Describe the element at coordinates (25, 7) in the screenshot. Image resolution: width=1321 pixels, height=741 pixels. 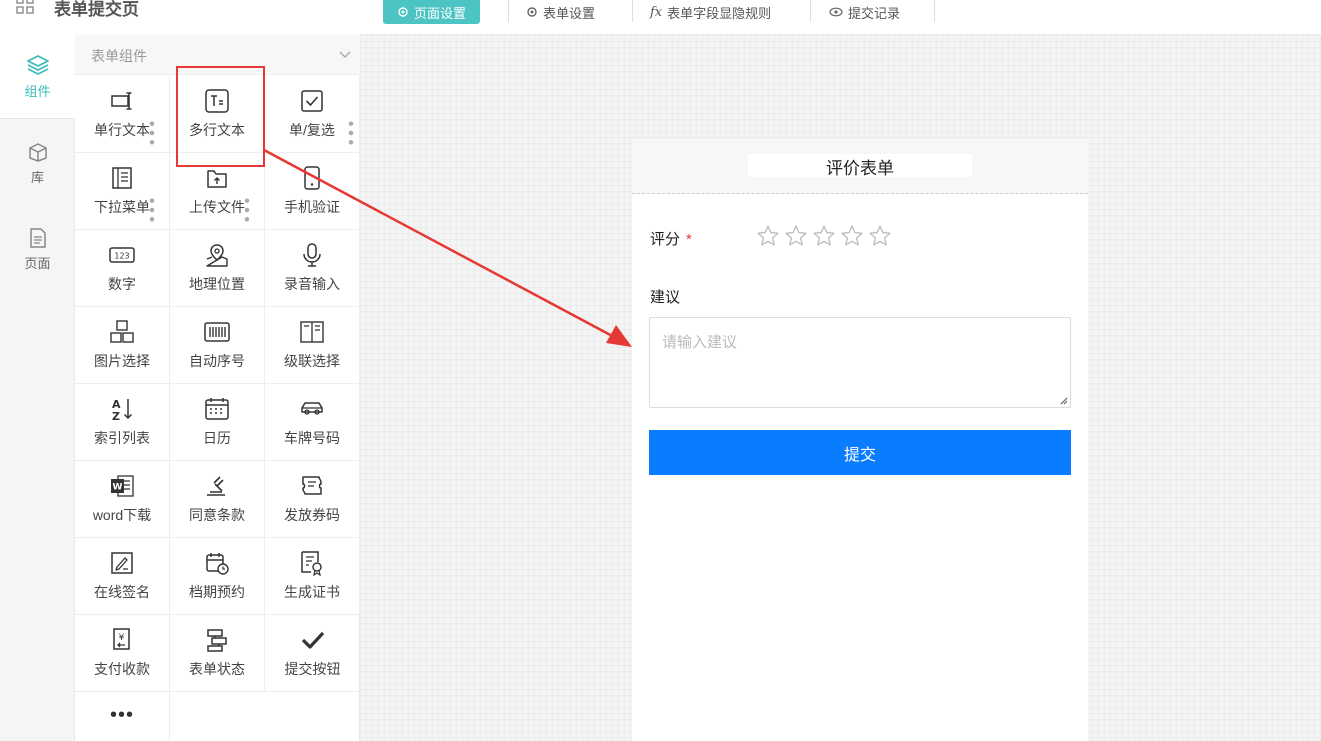
I see `grid-icon` at that location.